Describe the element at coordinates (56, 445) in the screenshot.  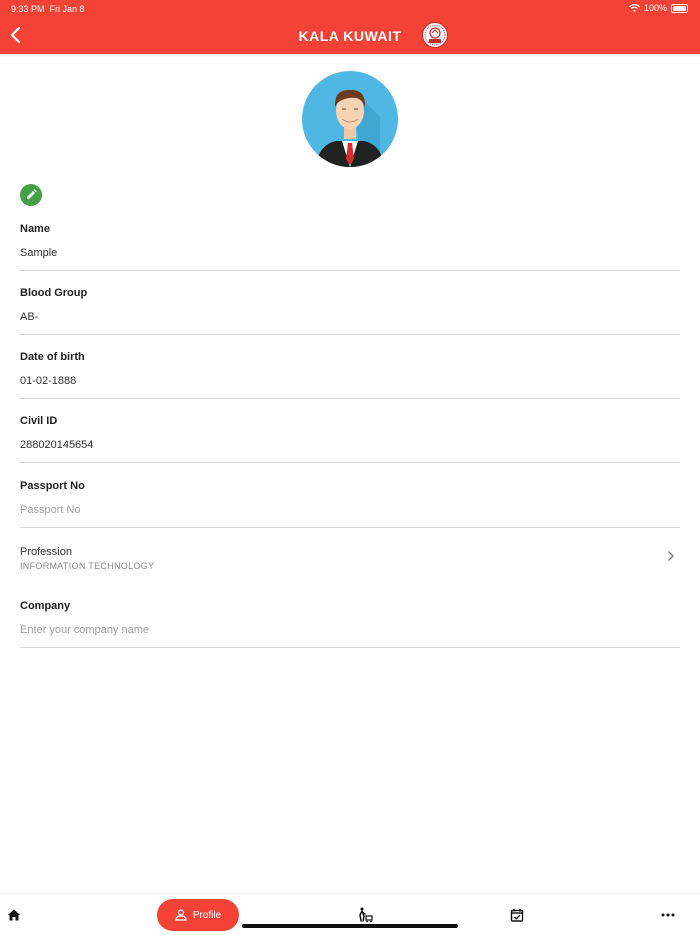
I see `civil-id-value: 288020145654` at that location.